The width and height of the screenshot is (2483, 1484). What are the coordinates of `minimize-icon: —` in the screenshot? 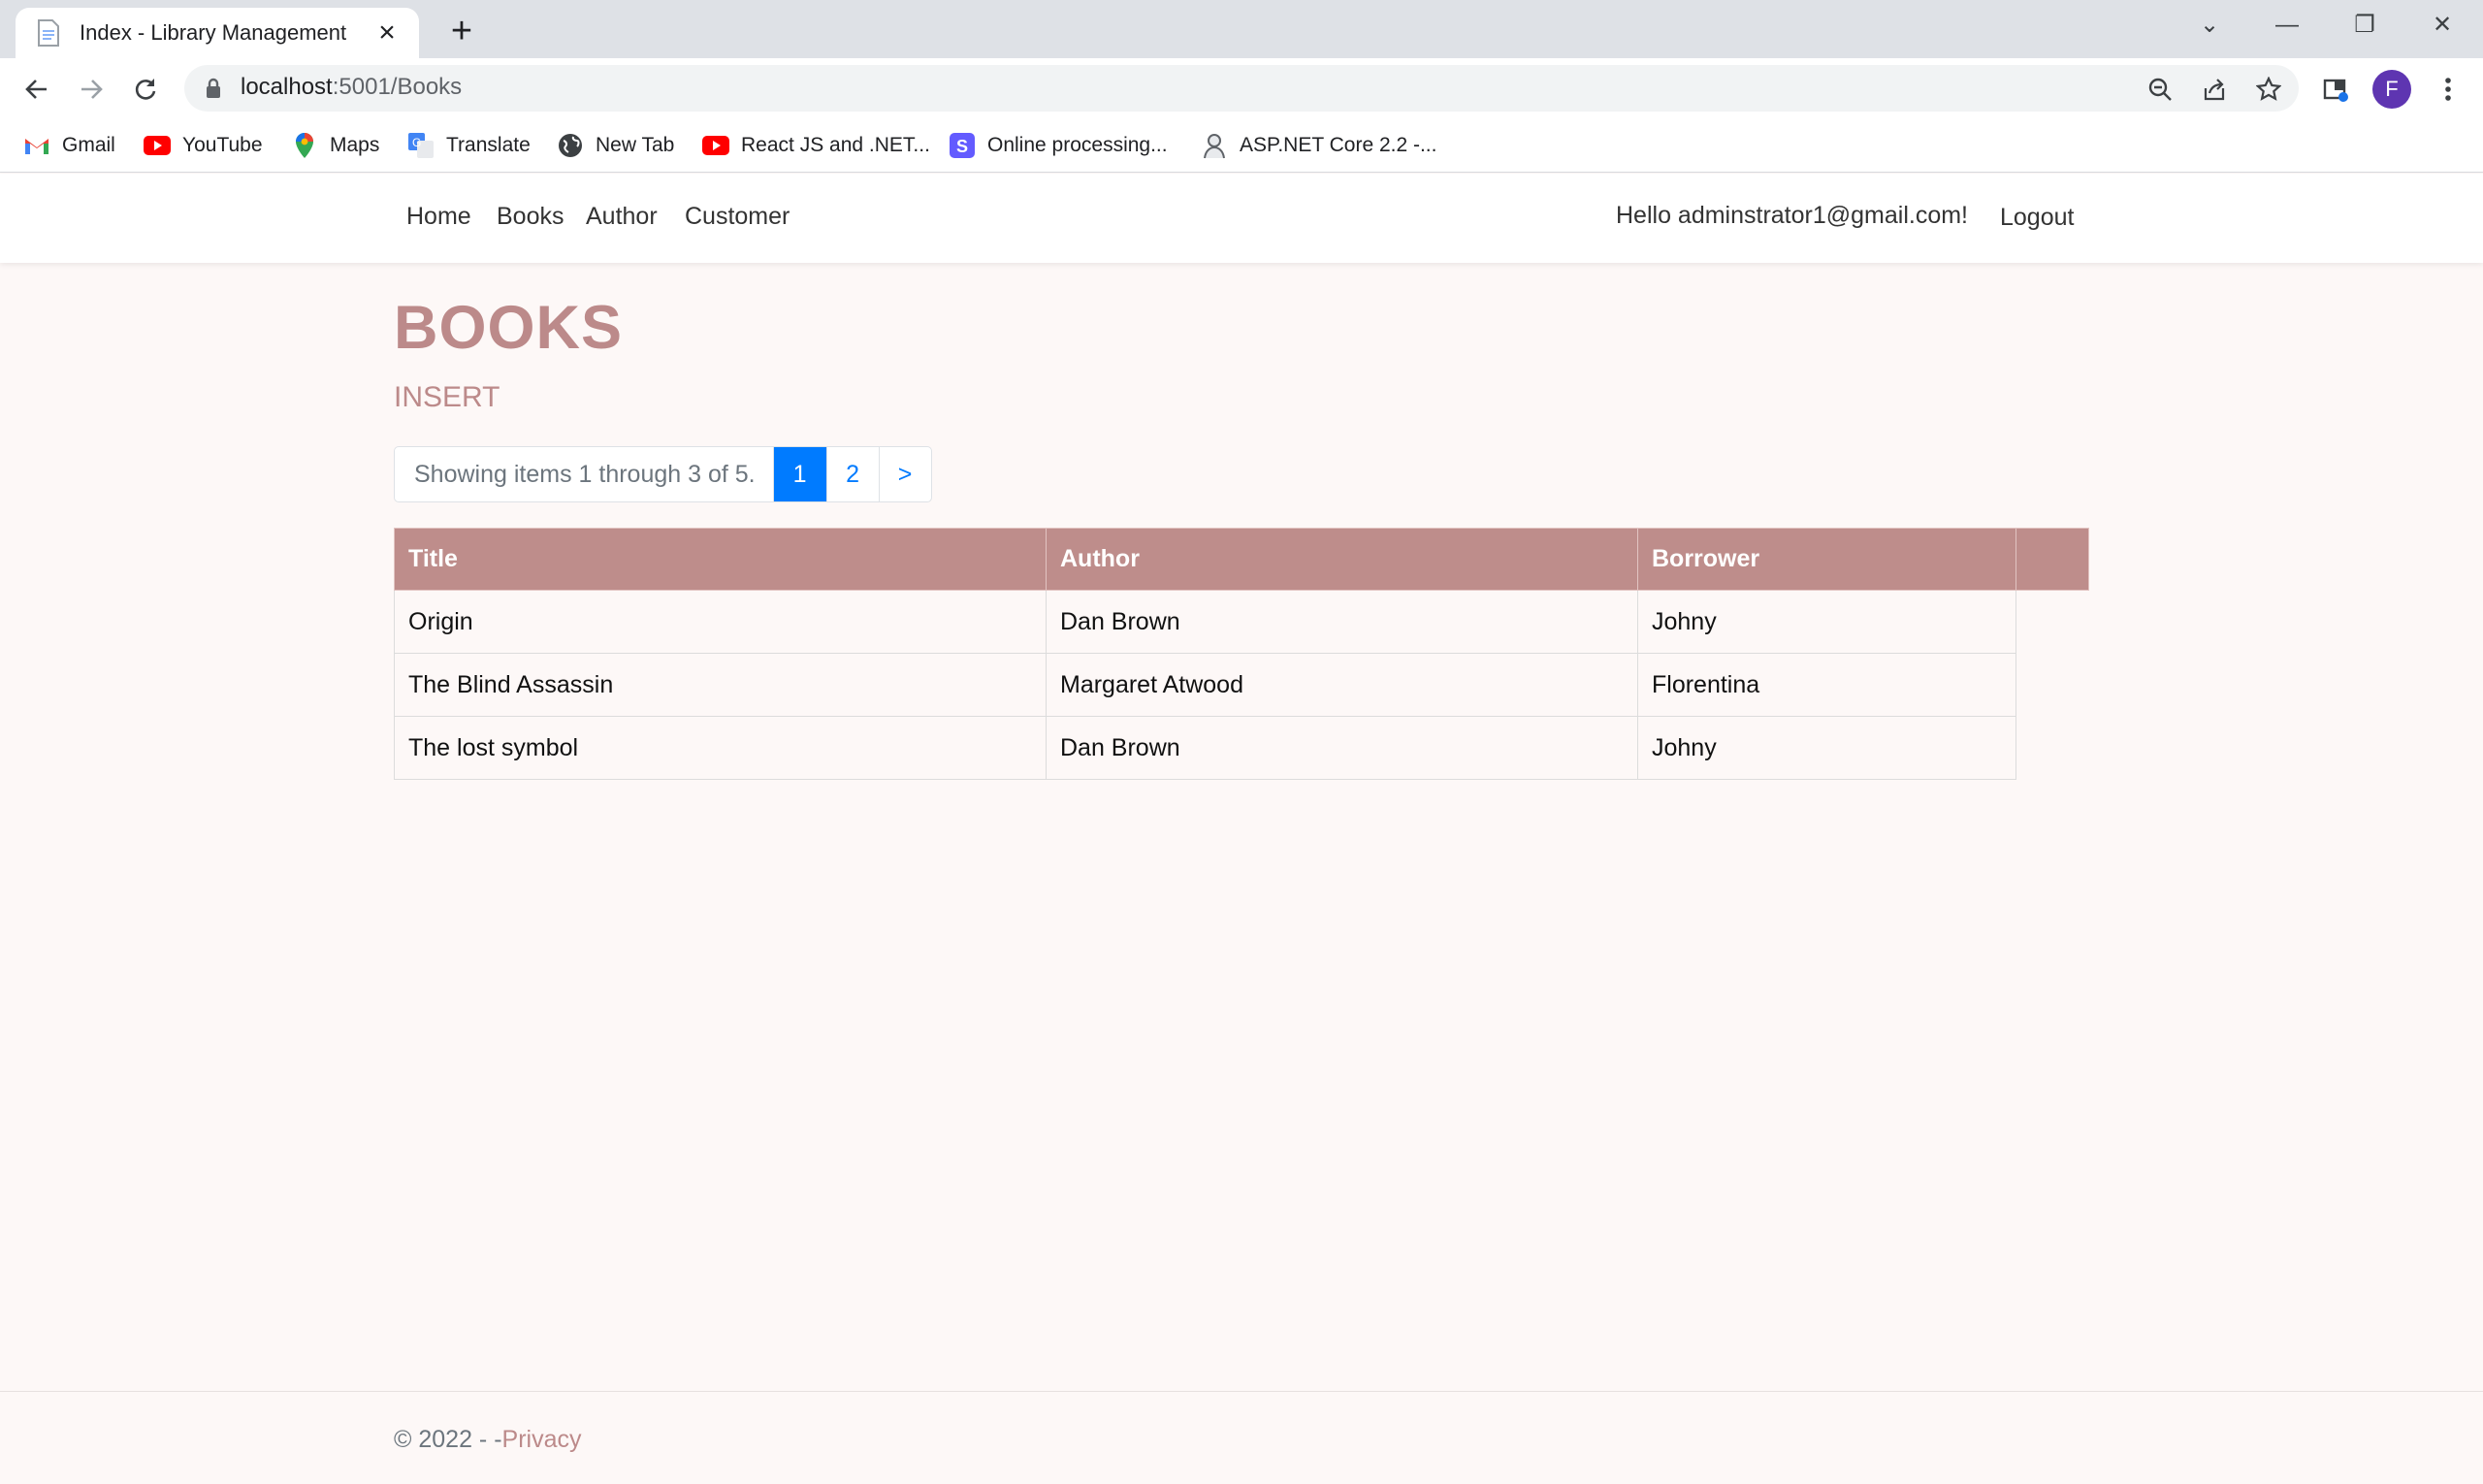 It's located at (2287, 25).